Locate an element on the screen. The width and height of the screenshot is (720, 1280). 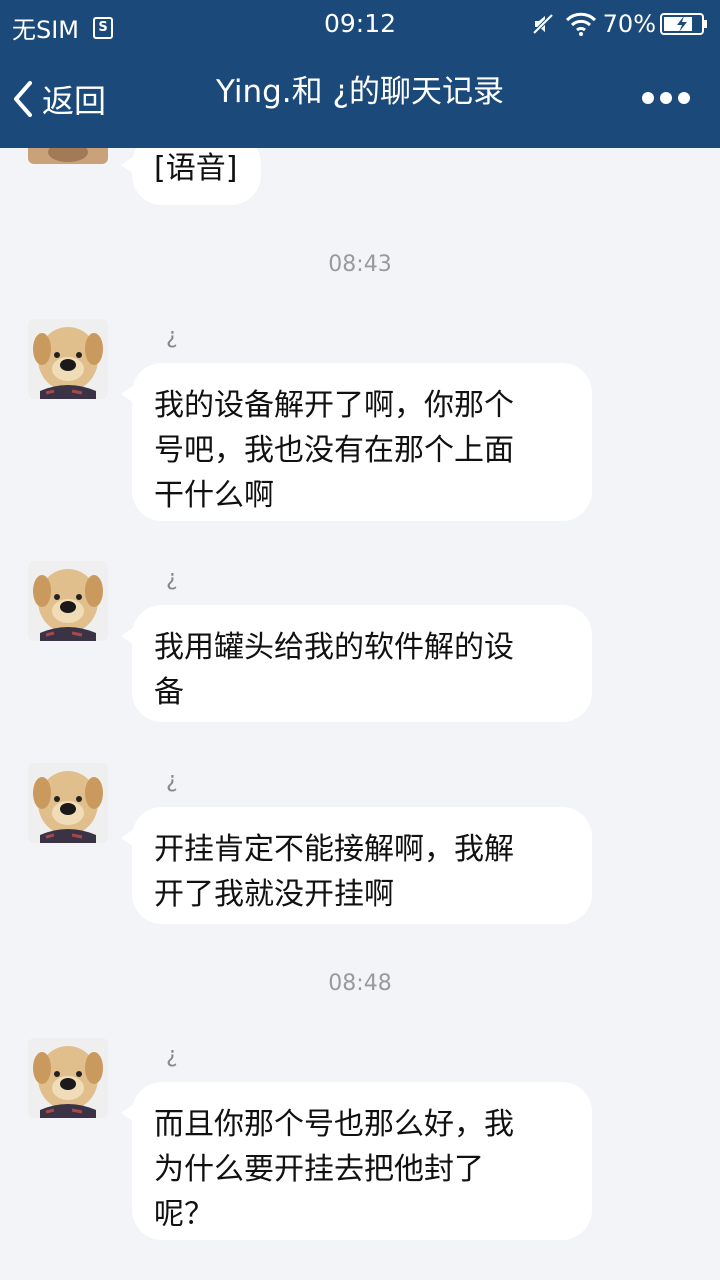
timestamp: 08:43 is located at coordinates (360, 264).